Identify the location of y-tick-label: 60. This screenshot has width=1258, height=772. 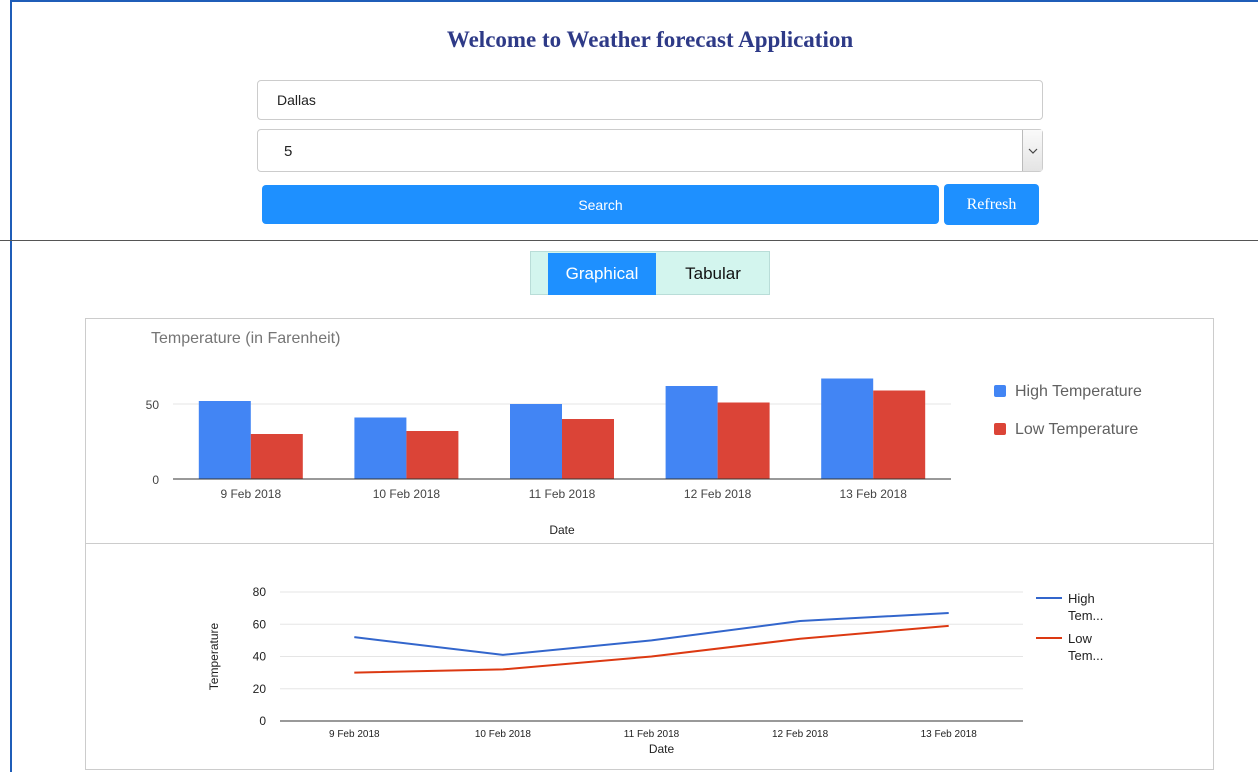
(260, 624).